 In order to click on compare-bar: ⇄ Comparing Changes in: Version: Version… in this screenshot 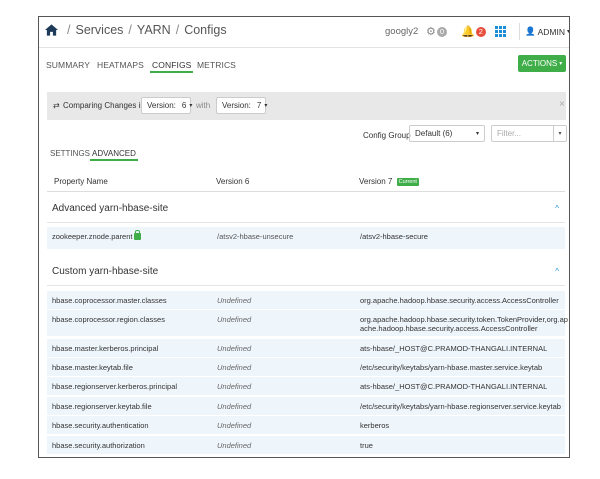, I will do `click(306, 106)`.